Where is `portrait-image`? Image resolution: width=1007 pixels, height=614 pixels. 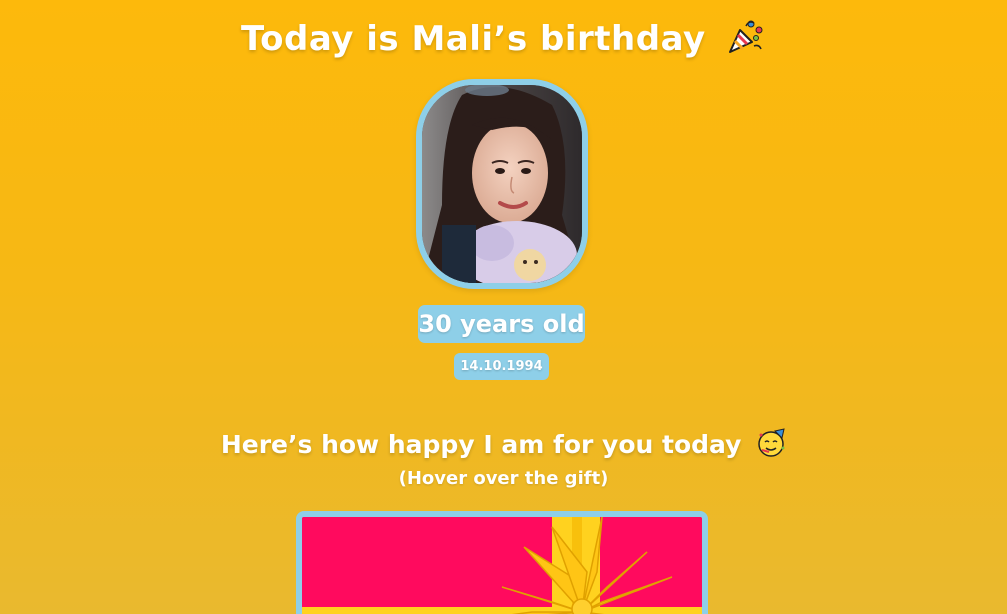 portrait-image is located at coordinates (502, 184).